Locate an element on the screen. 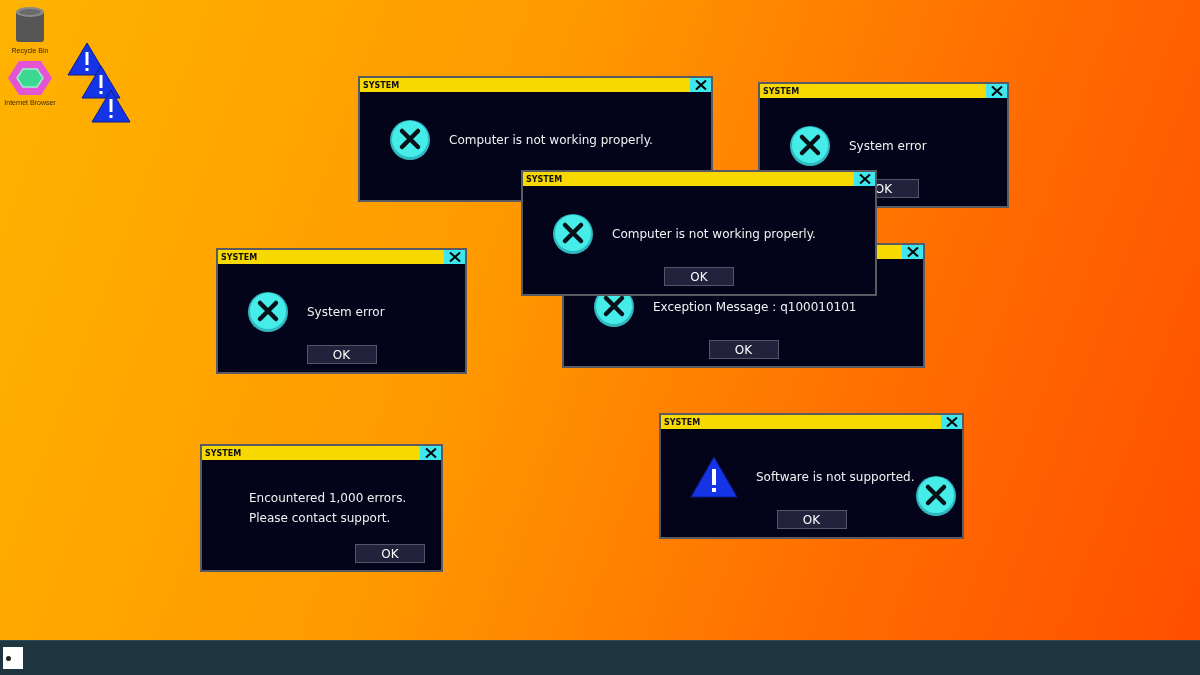  message-text: Encountered 1,000 errors. is located at coordinates (328, 498).